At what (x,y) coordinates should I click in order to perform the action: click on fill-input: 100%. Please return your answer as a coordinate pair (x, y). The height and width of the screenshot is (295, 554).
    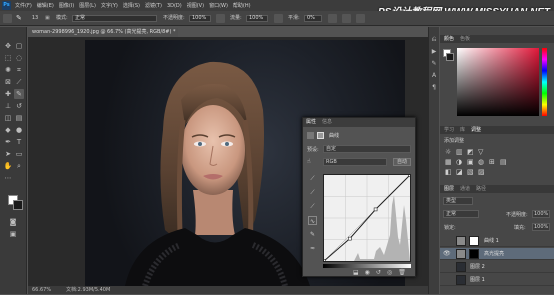
    Looking at the image, I should click on (541, 227).